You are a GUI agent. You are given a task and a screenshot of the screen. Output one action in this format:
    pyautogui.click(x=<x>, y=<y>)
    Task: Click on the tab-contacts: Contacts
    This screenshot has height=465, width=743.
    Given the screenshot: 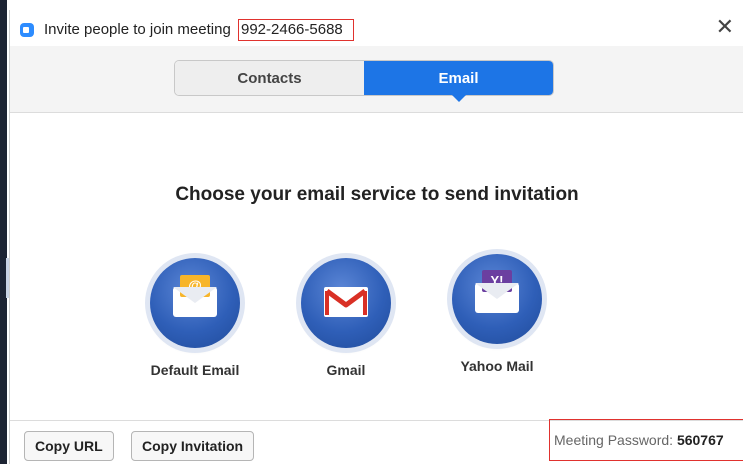 What is the action you would take?
    pyautogui.click(x=269, y=78)
    